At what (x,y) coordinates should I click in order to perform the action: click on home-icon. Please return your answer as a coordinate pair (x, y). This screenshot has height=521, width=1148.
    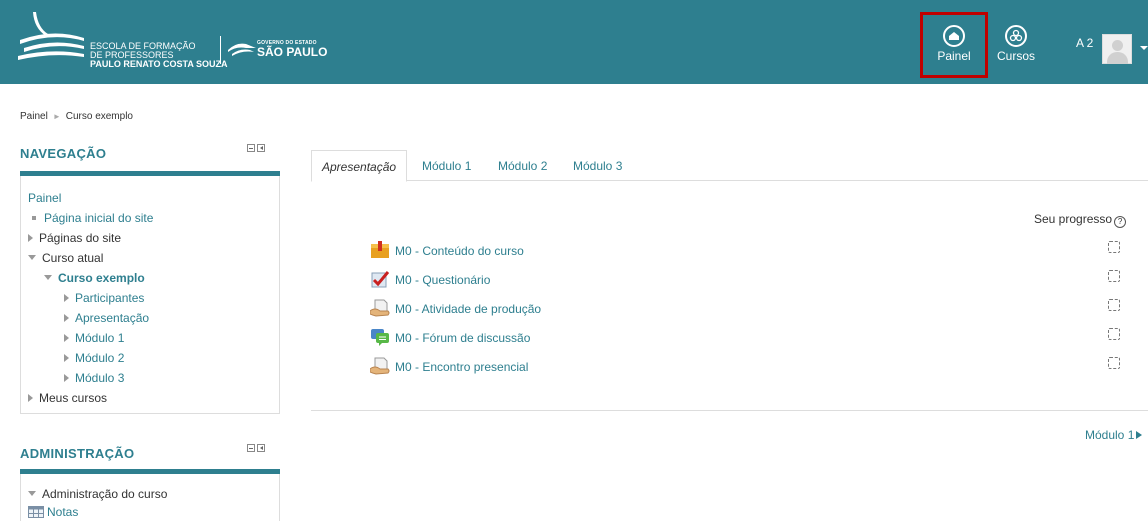
    Looking at the image, I should click on (954, 36).